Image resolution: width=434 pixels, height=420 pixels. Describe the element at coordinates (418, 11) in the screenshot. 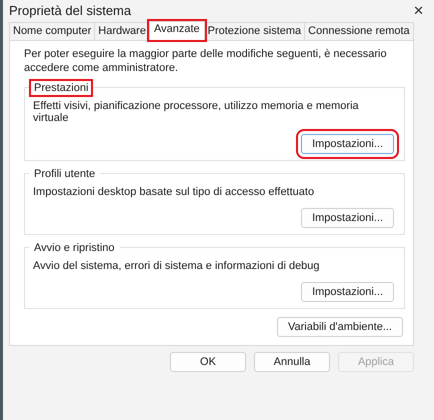

I see `close-button: ✕` at that location.